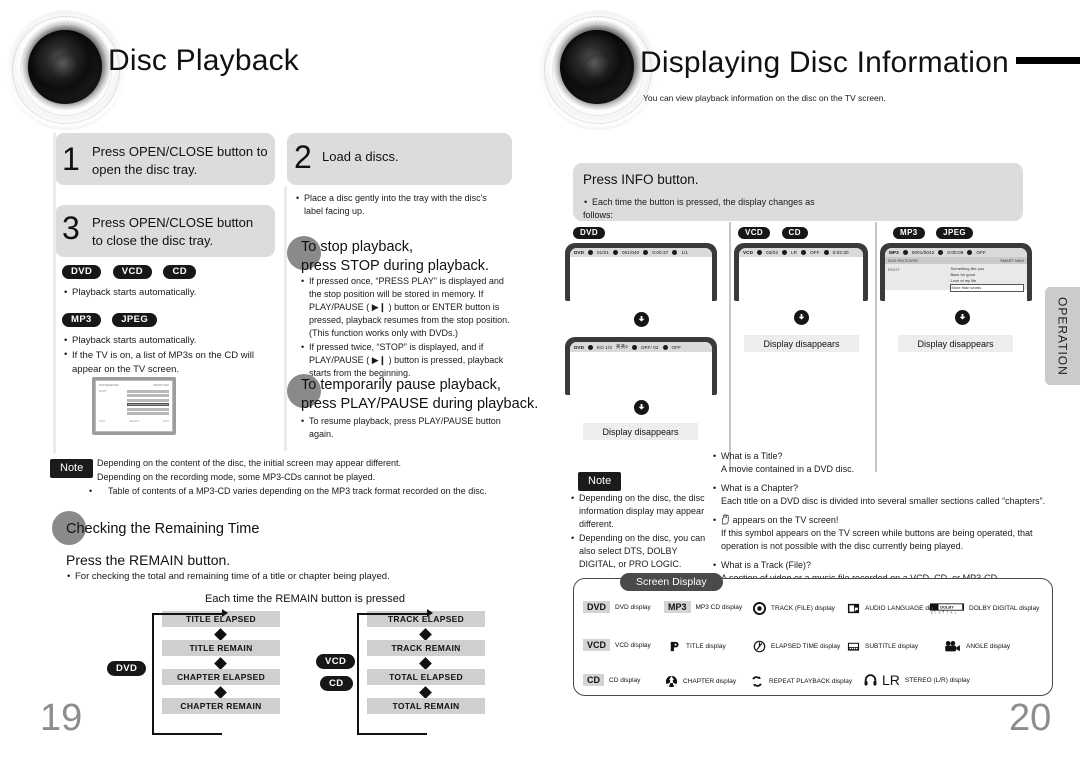  Describe the element at coordinates (752, 456) in the screenshot. I see `faq-question: What is a Title?` at that location.